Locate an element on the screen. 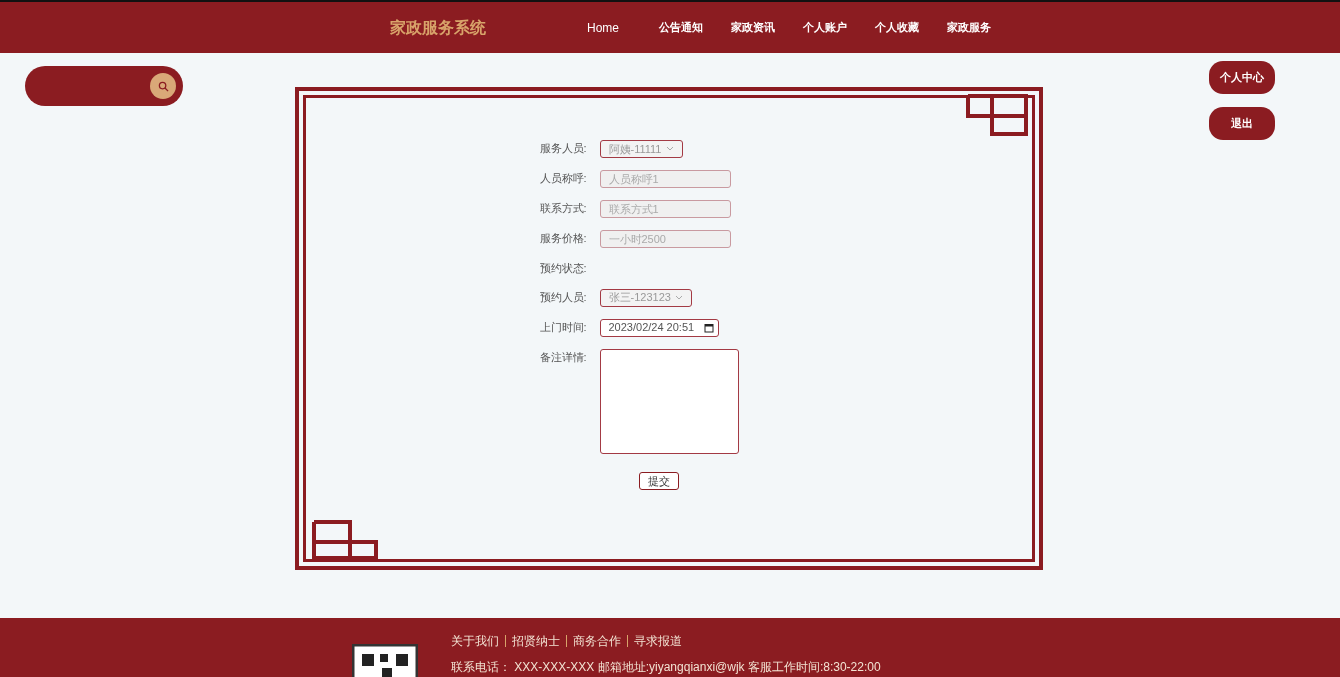 Image resolution: width=1340 pixels, height=677 pixels. field-label: 联系方式: is located at coordinates (563, 208).